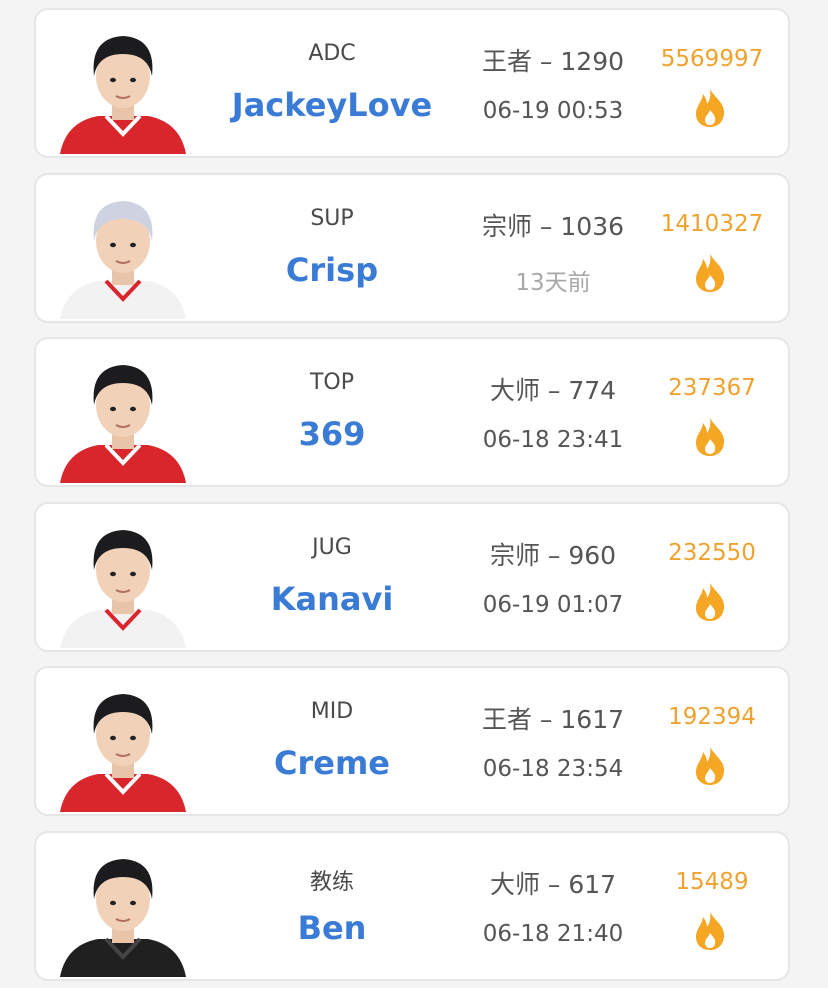  What do you see at coordinates (553, 604) in the screenshot?
I see `last-active-time: 06-19 01:07` at bounding box center [553, 604].